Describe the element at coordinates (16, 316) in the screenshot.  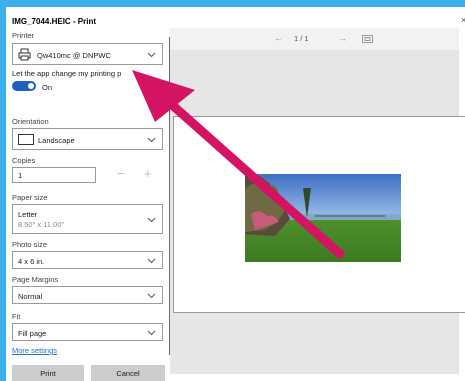
I see `fit-label: Fit` at that location.